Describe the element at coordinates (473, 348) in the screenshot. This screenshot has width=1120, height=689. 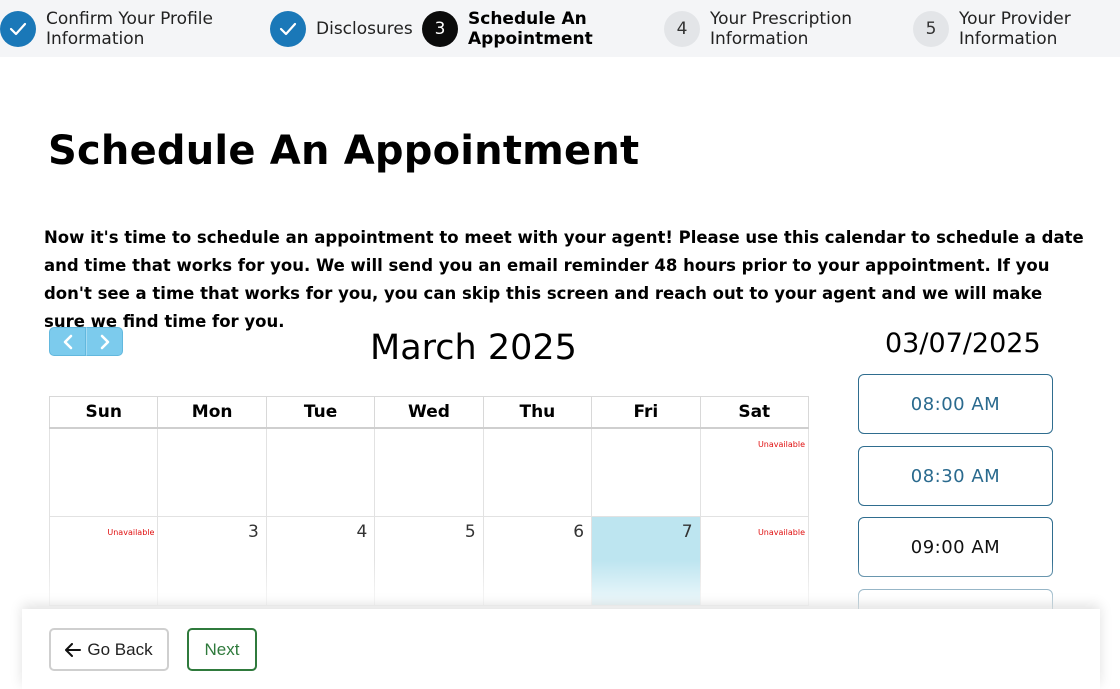
I see `month-title: March 2025` at that location.